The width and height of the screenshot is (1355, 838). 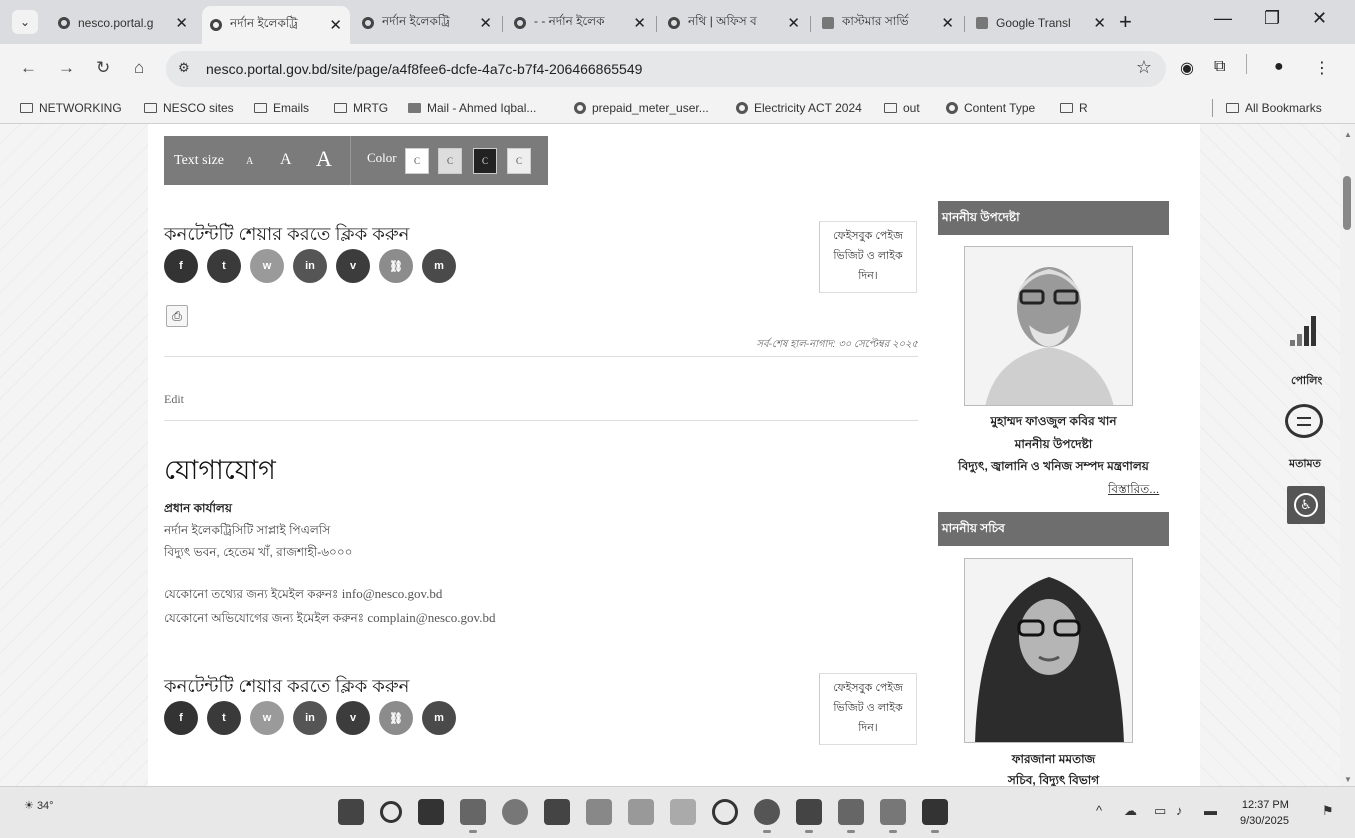 I want to click on extension-icon: ◉, so click(x=1187, y=68).